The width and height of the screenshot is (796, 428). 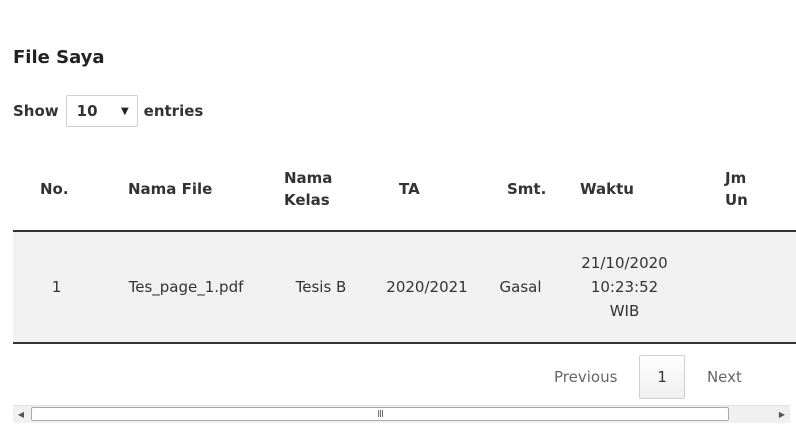 What do you see at coordinates (59, 57) in the screenshot?
I see `page-title: File Saya` at bounding box center [59, 57].